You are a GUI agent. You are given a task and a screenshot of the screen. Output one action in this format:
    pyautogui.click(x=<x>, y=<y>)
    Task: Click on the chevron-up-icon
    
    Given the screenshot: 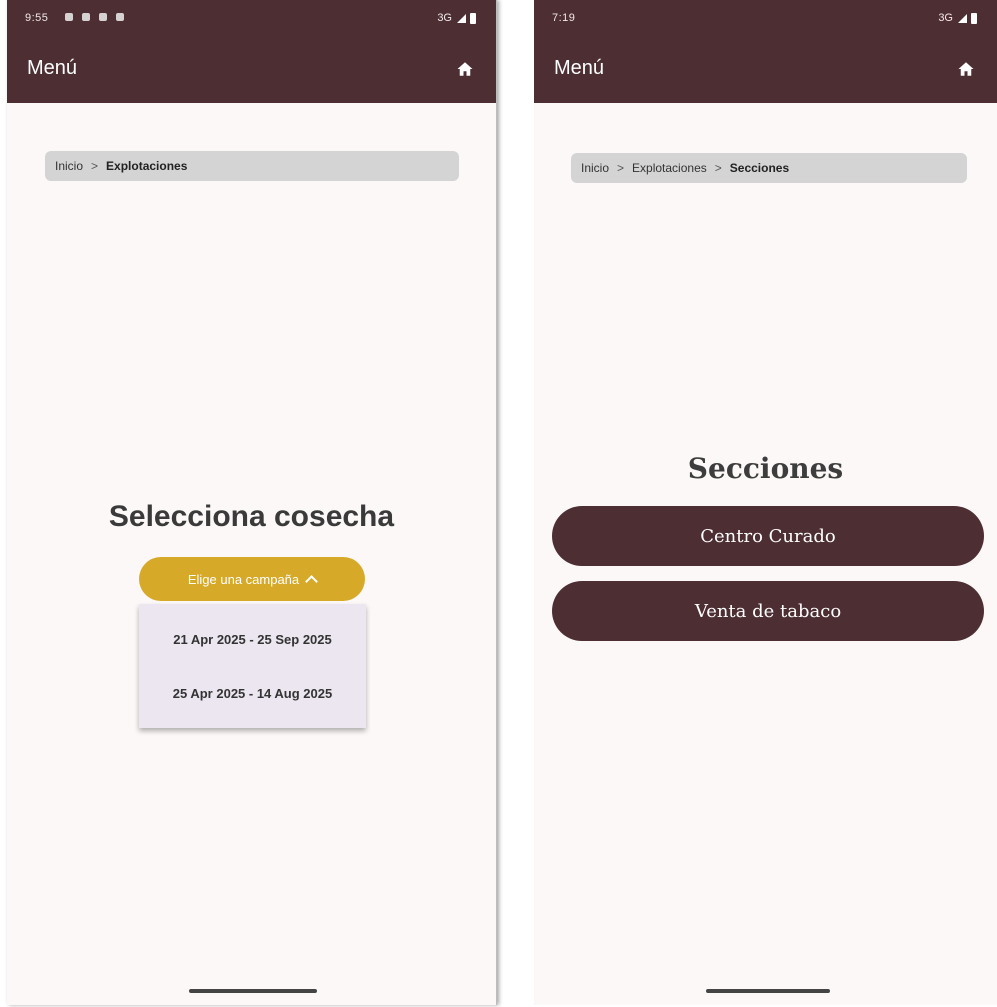 What is the action you would take?
    pyautogui.click(x=312, y=581)
    